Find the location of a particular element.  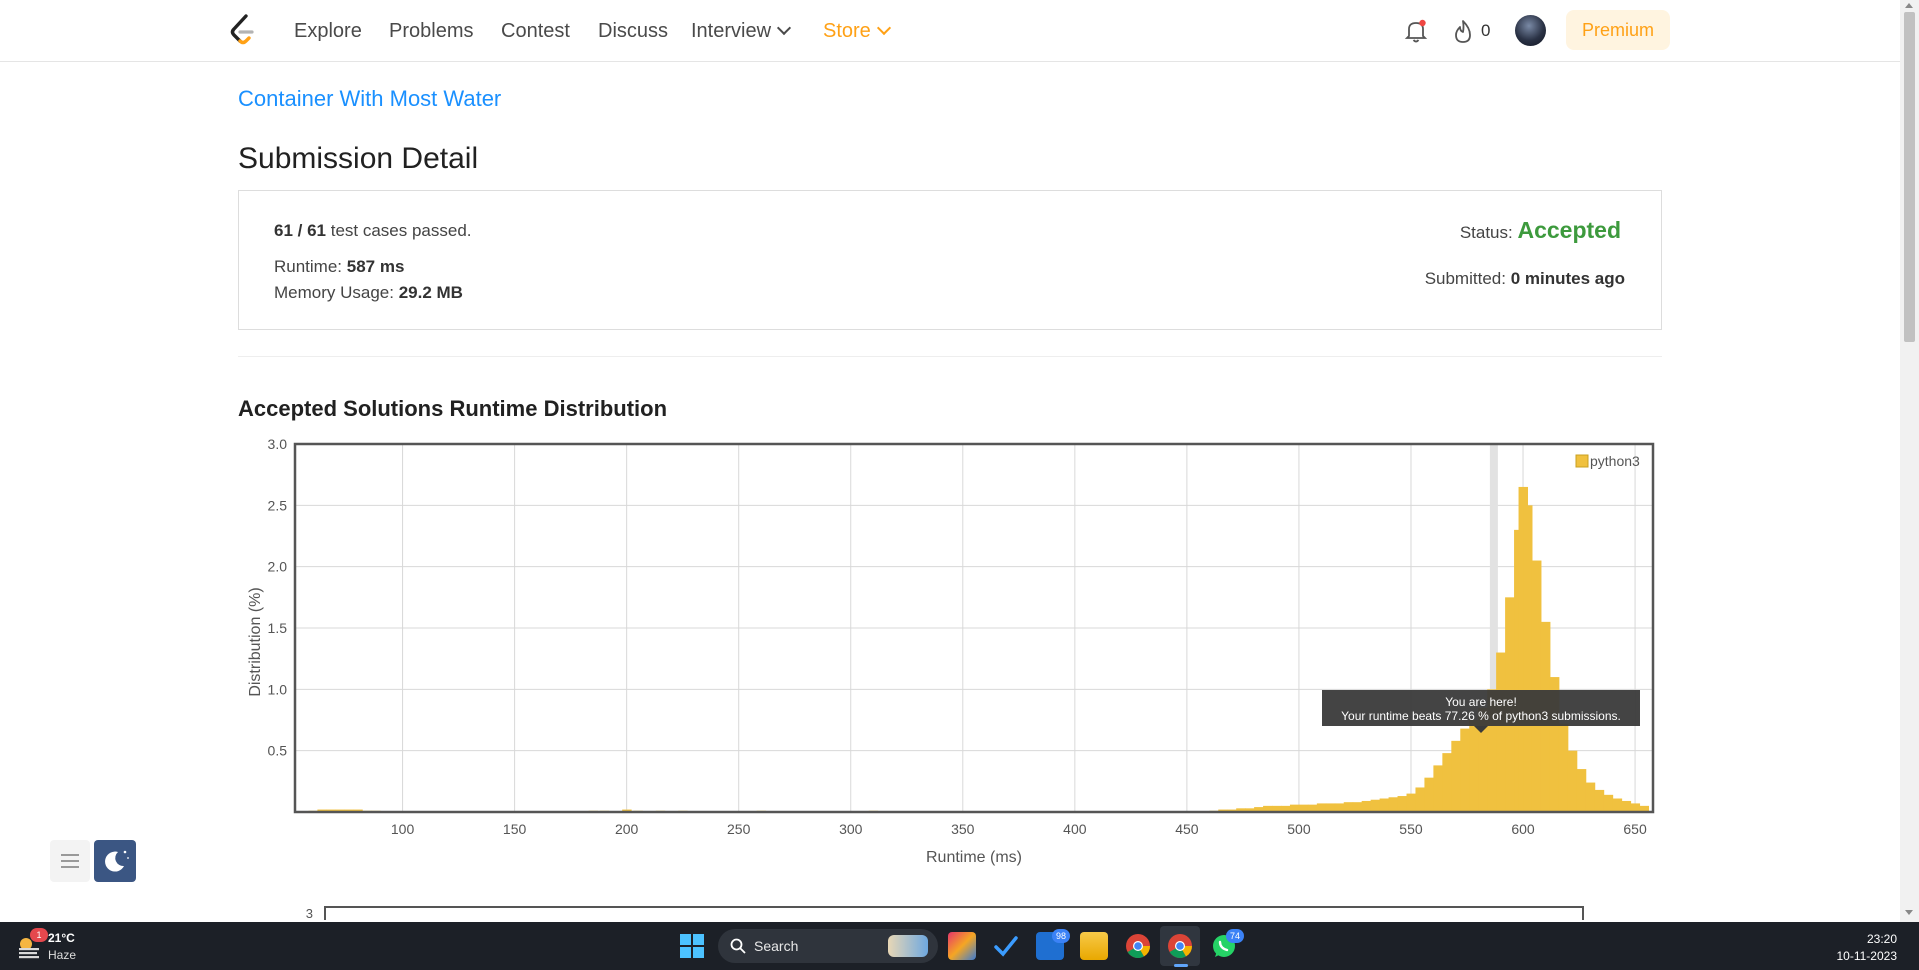

y-axis-label: Distribution (%) is located at coordinates (255, 641).